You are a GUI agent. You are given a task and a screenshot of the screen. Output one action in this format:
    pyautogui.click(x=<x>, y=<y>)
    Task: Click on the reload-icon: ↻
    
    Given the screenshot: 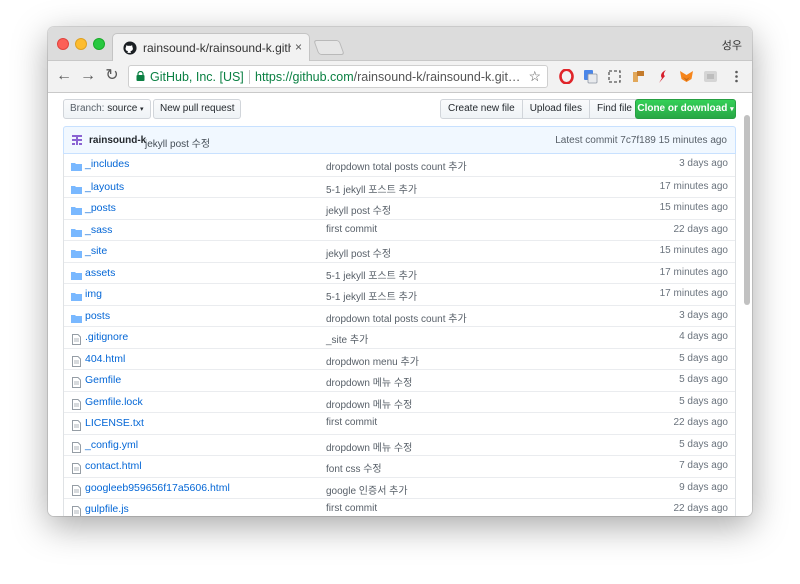 What is the action you would take?
    pyautogui.click(x=112, y=76)
    